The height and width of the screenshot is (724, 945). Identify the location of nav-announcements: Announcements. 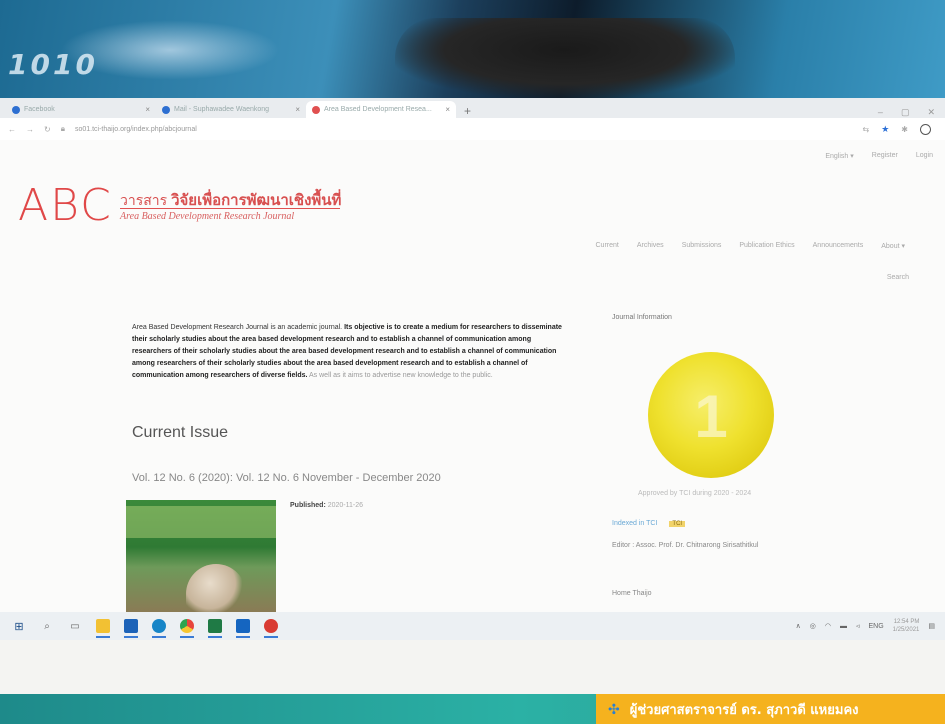
(838, 246).